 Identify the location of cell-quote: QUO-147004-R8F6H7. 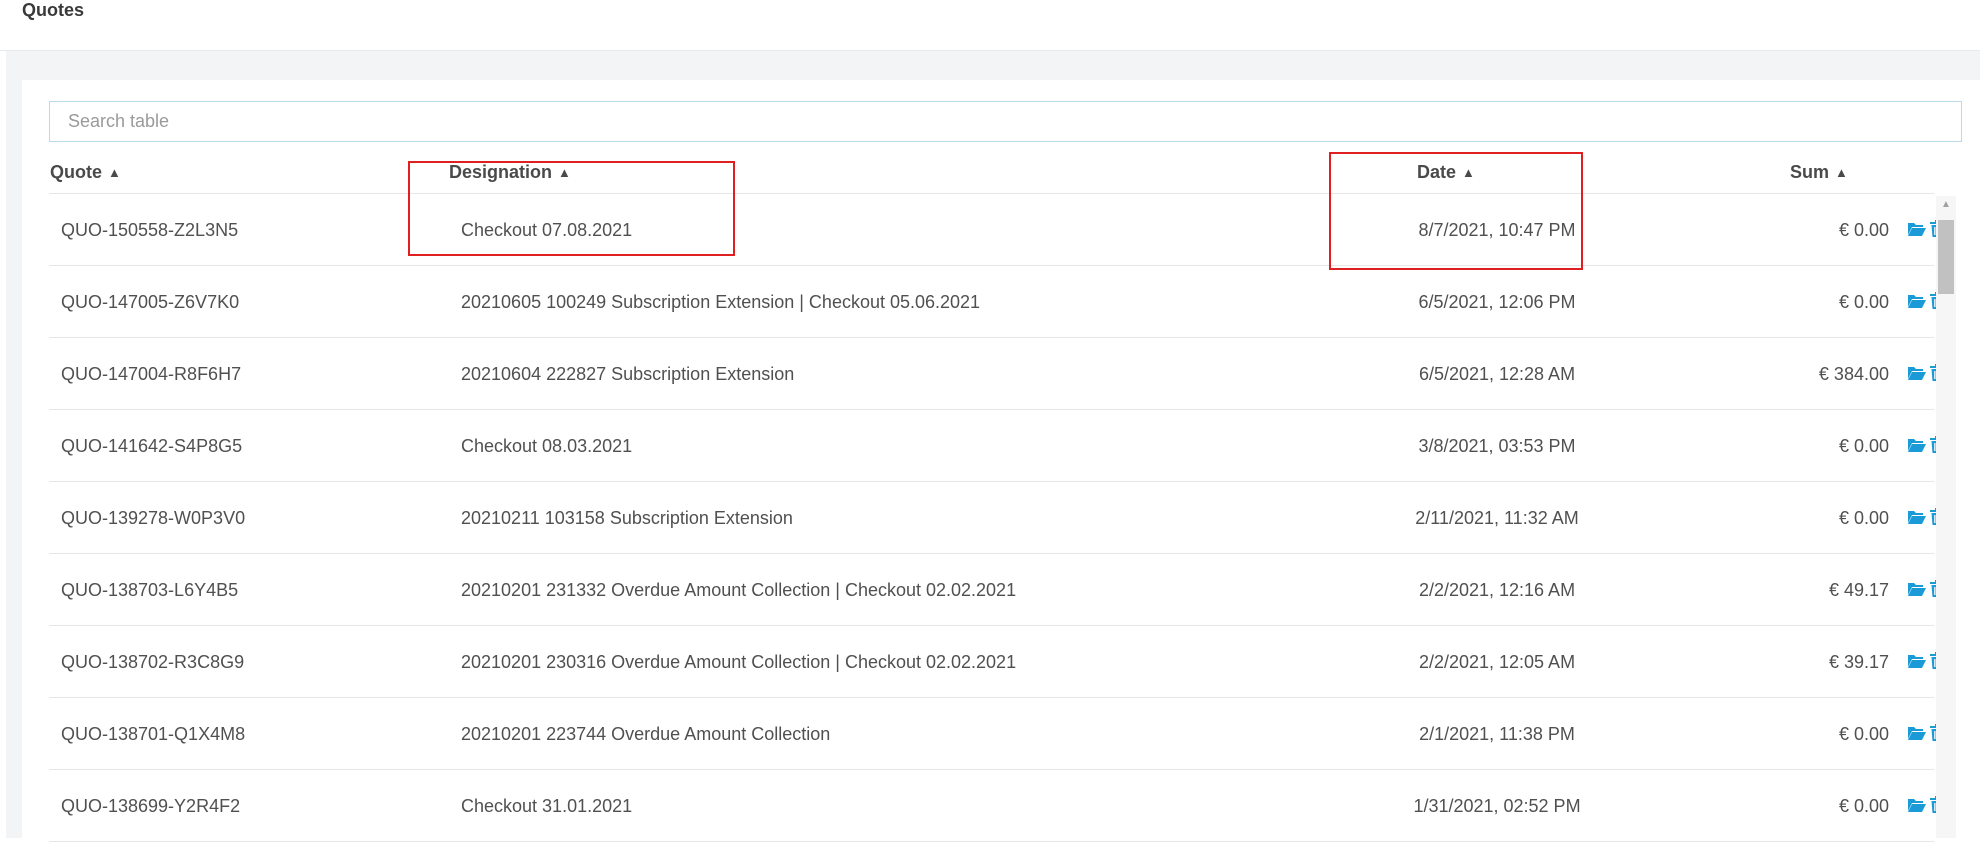
(151, 374).